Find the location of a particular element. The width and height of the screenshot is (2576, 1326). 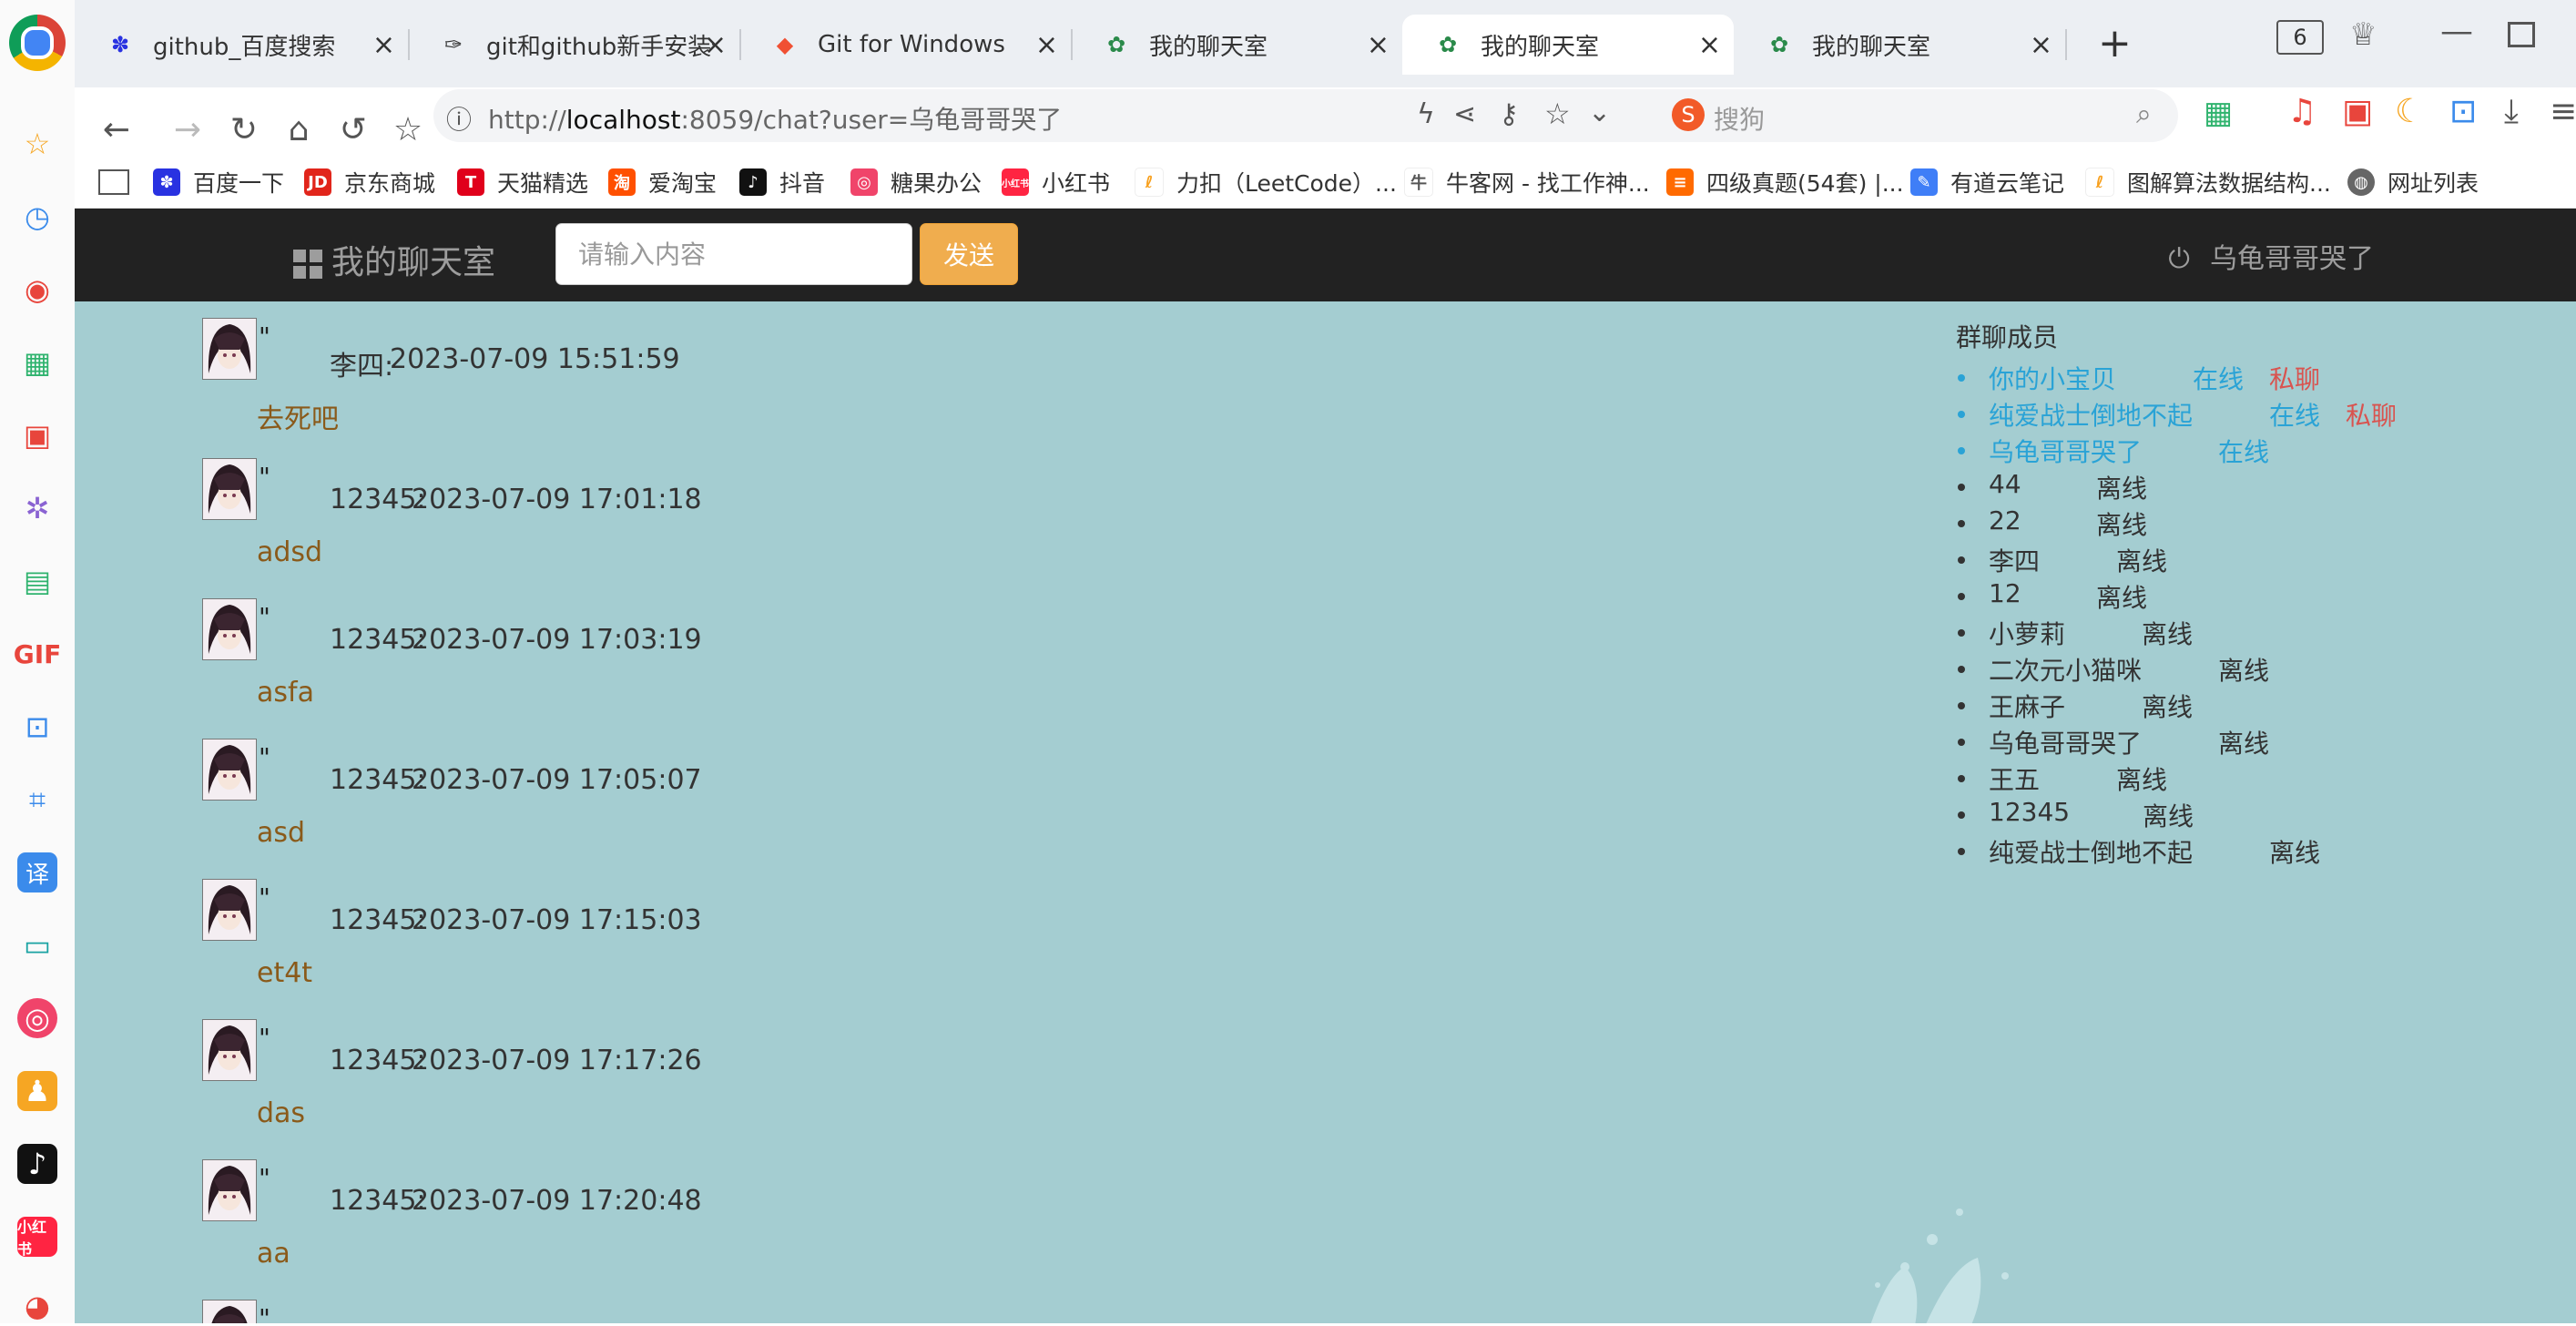

bookmark-item: ◍ 网址列表 is located at coordinates (2413, 182).